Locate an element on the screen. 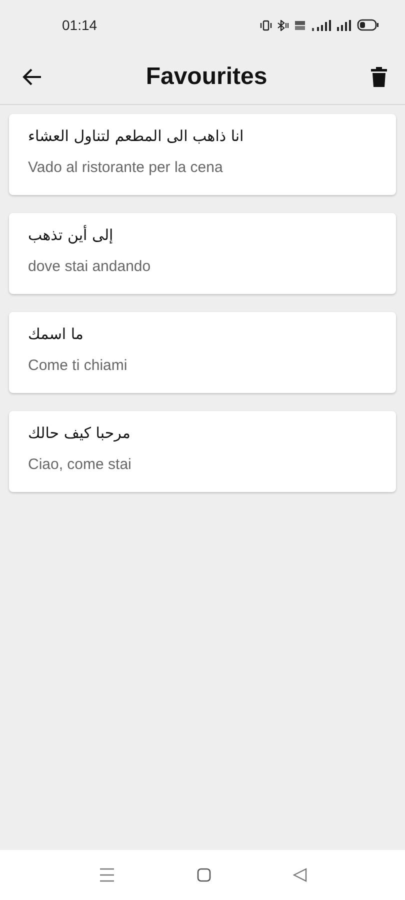 This screenshot has height=900, width=405. back-arrow-icon is located at coordinates (32, 77).